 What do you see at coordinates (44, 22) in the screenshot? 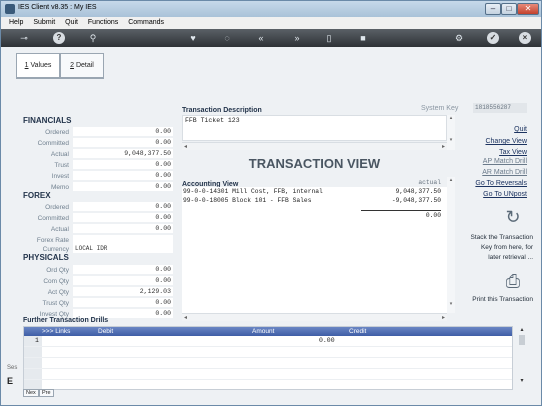
I see `menu-submit: Submit` at bounding box center [44, 22].